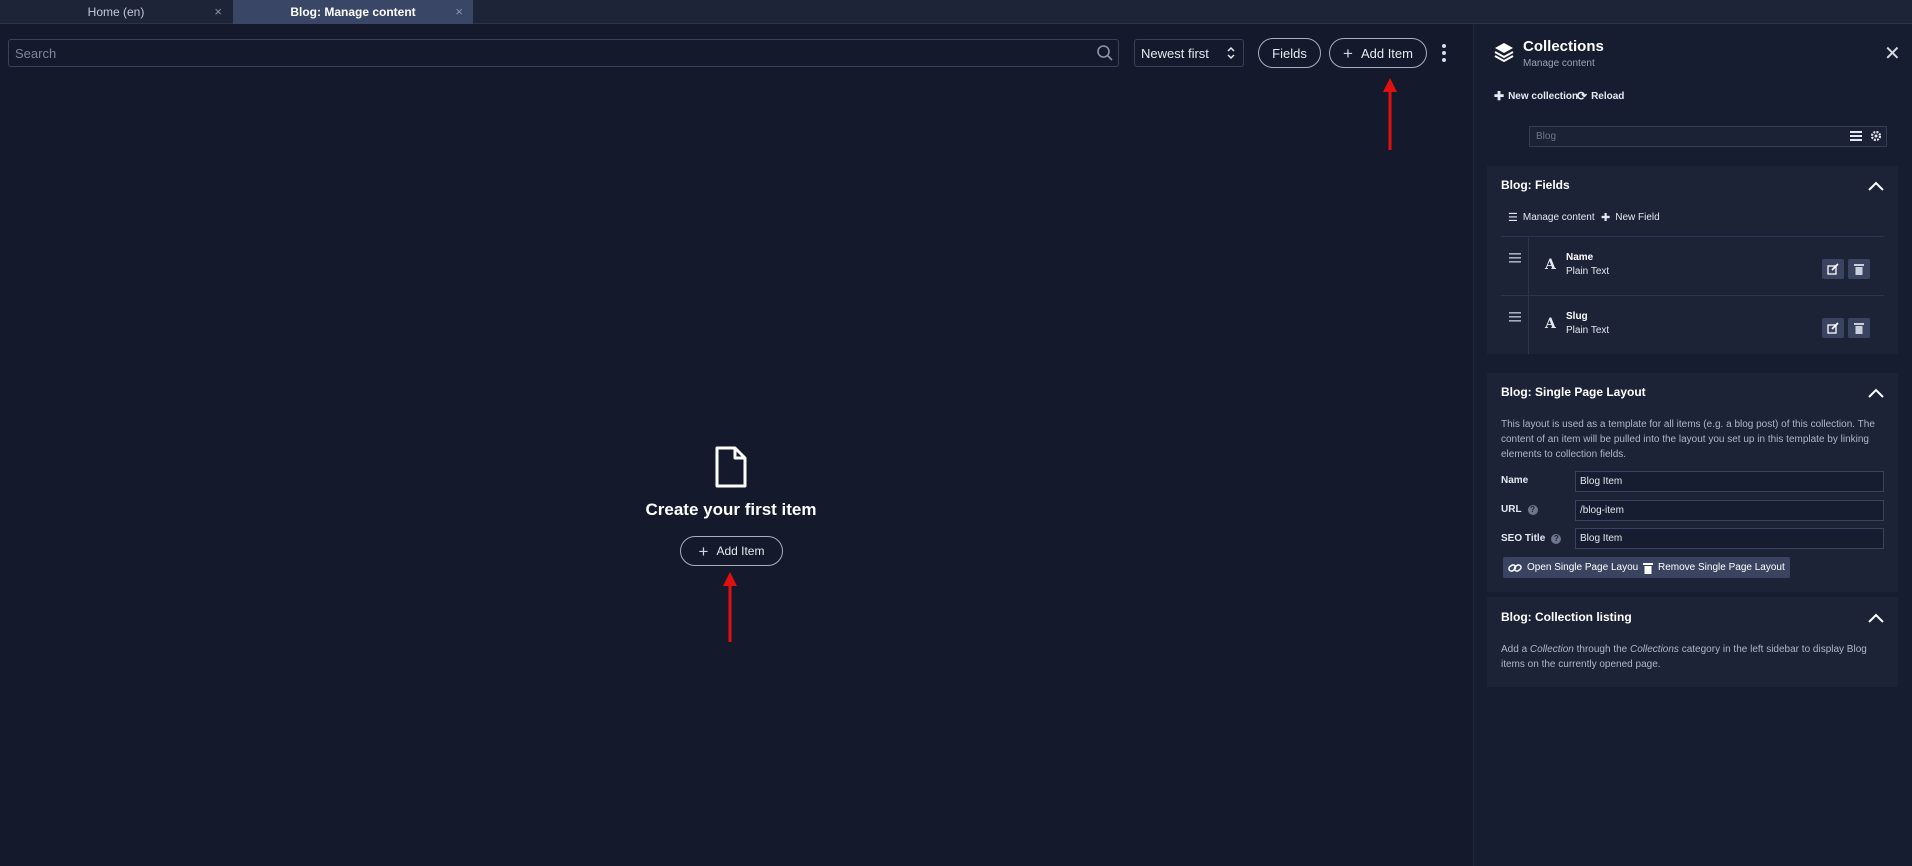  I want to click on layout-url-input, so click(1729, 510).